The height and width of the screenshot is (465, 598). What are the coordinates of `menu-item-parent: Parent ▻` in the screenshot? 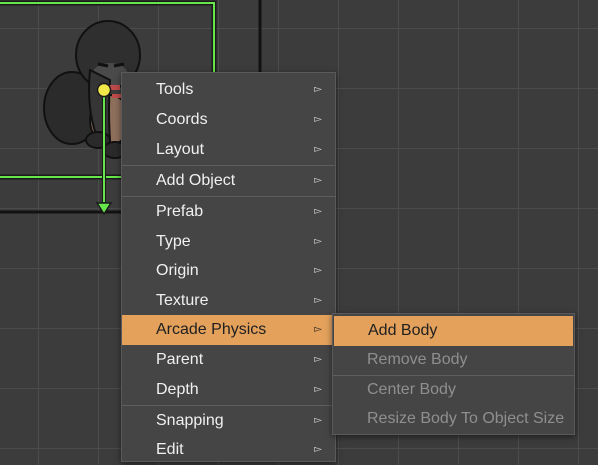 It's located at (228, 360).